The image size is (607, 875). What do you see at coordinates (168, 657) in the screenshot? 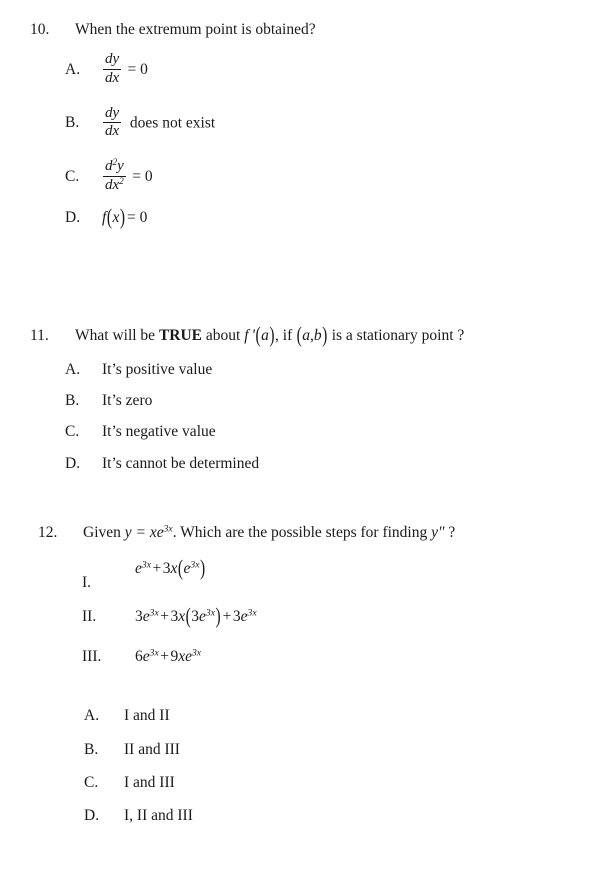
I see `math-step-iii: 6e3x+9xe3x` at bounding box center [168, 657].